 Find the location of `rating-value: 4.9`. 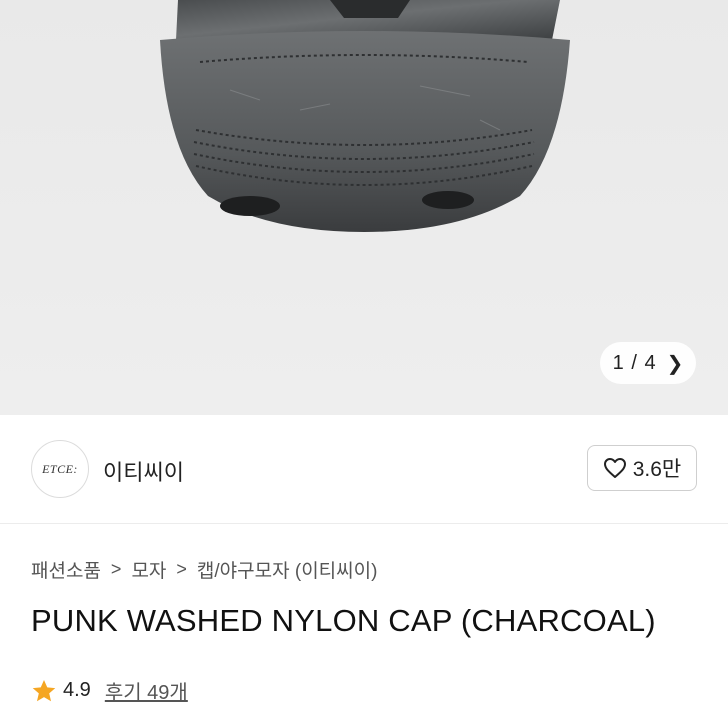

rating-value: 4.9 is located at coordinates (77, 690).